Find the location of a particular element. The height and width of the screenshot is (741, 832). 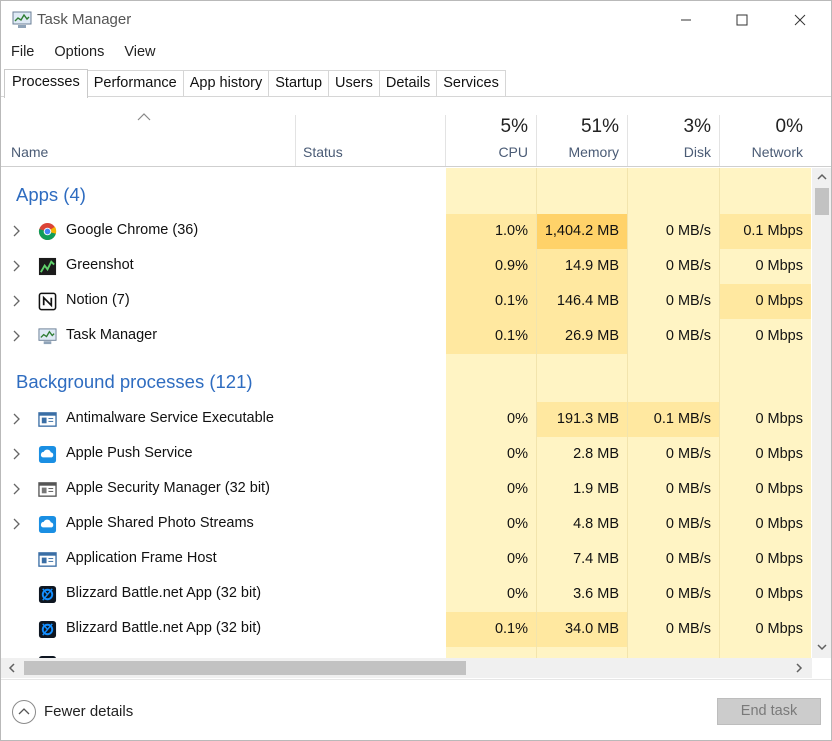

horizontal-scrollbar is located at coordinates (406, 668).